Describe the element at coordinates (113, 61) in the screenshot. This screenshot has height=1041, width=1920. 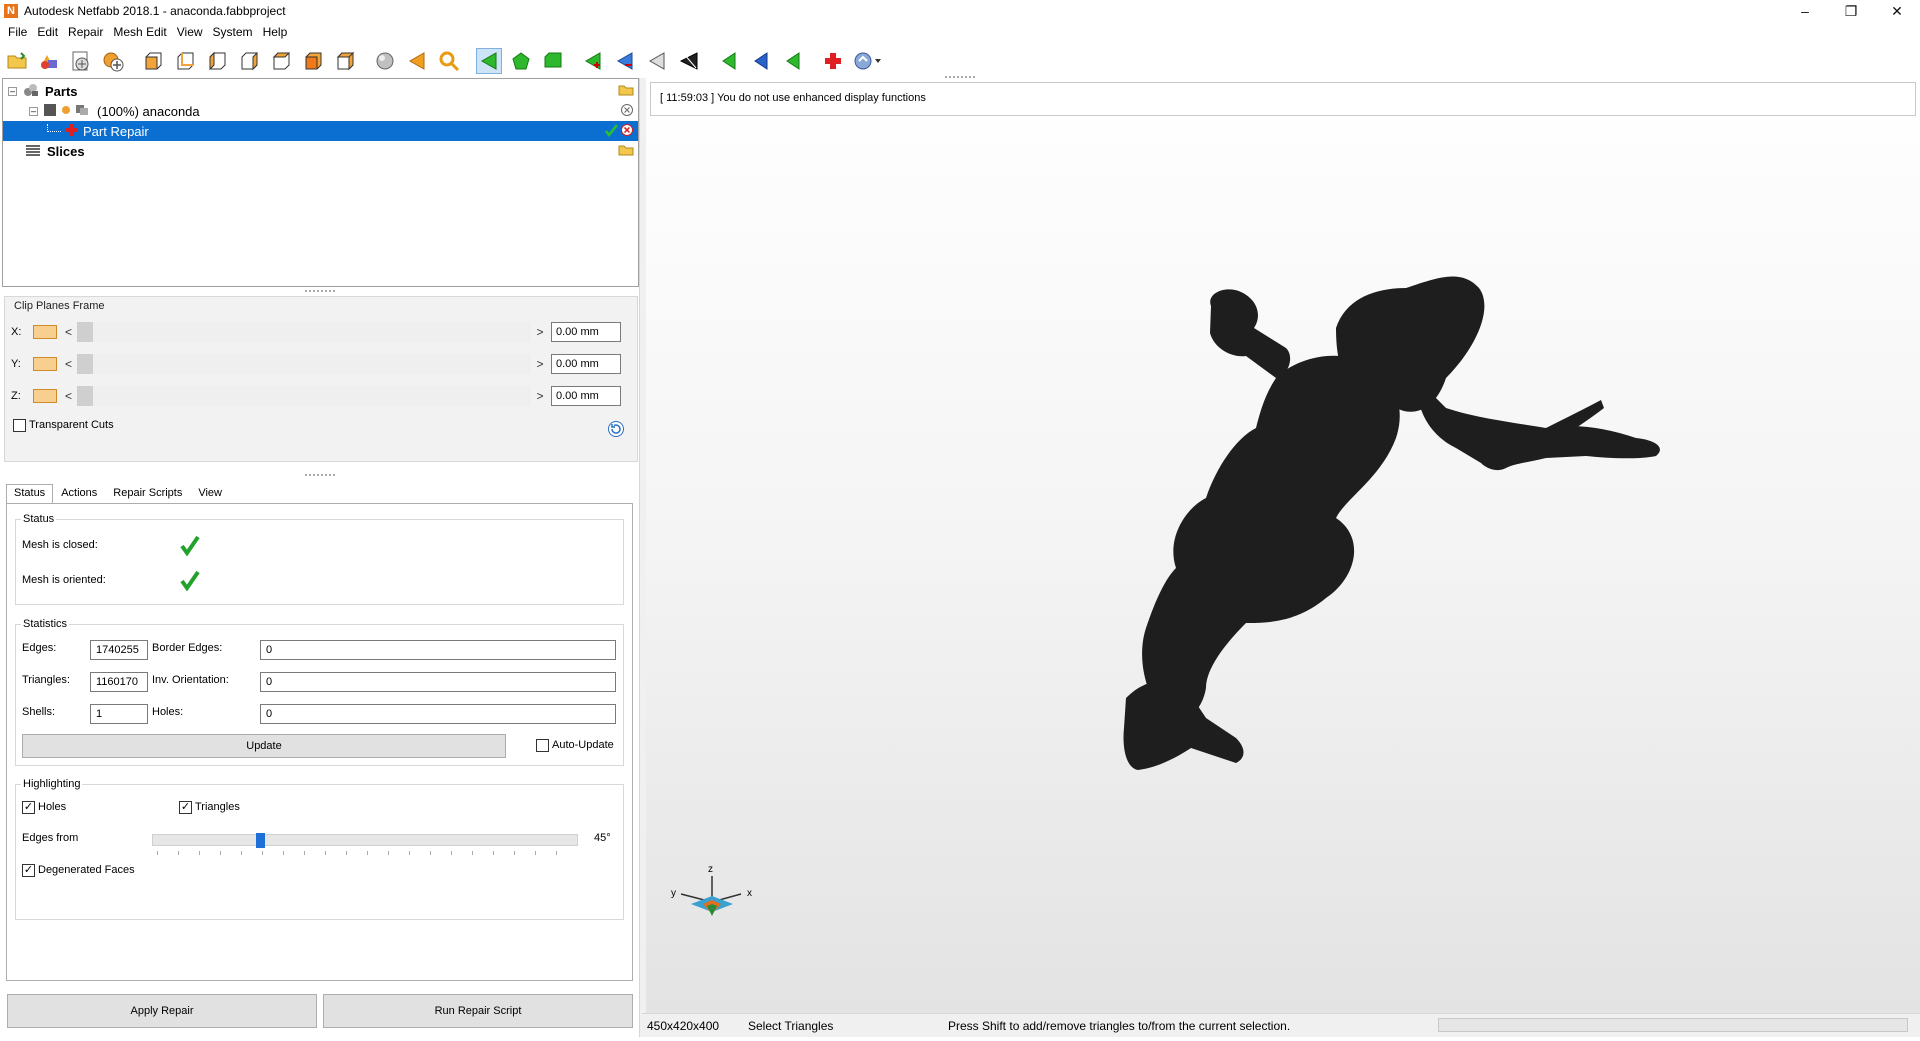
I see `add-icon` at that location.